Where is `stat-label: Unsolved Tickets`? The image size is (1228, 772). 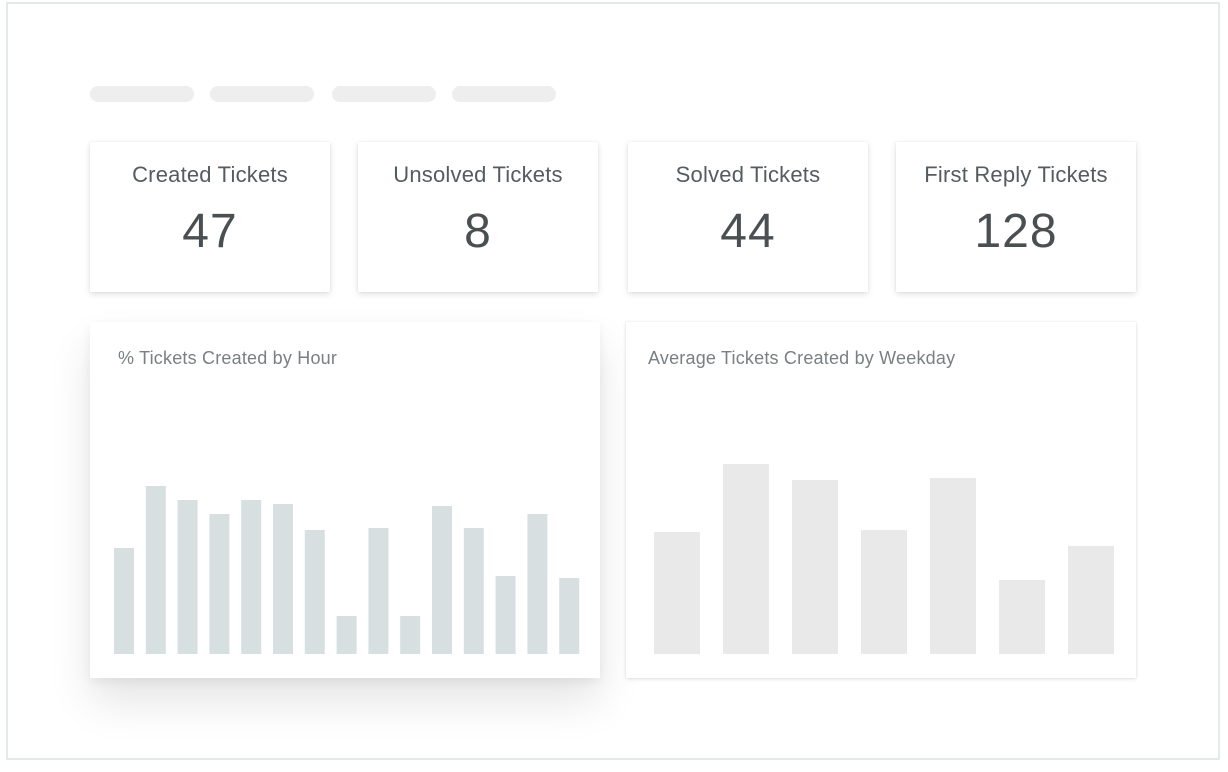 stat-label: Unsolved Tickets is located at coordinates (478, 174).